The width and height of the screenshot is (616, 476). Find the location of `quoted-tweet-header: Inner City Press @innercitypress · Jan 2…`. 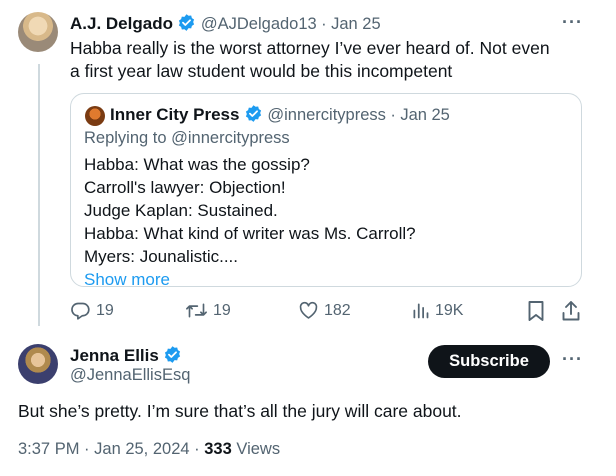

quoted-tweet-header: Inner City Press @innercitypress · Jan 2… is located at coordinates (280, 116).